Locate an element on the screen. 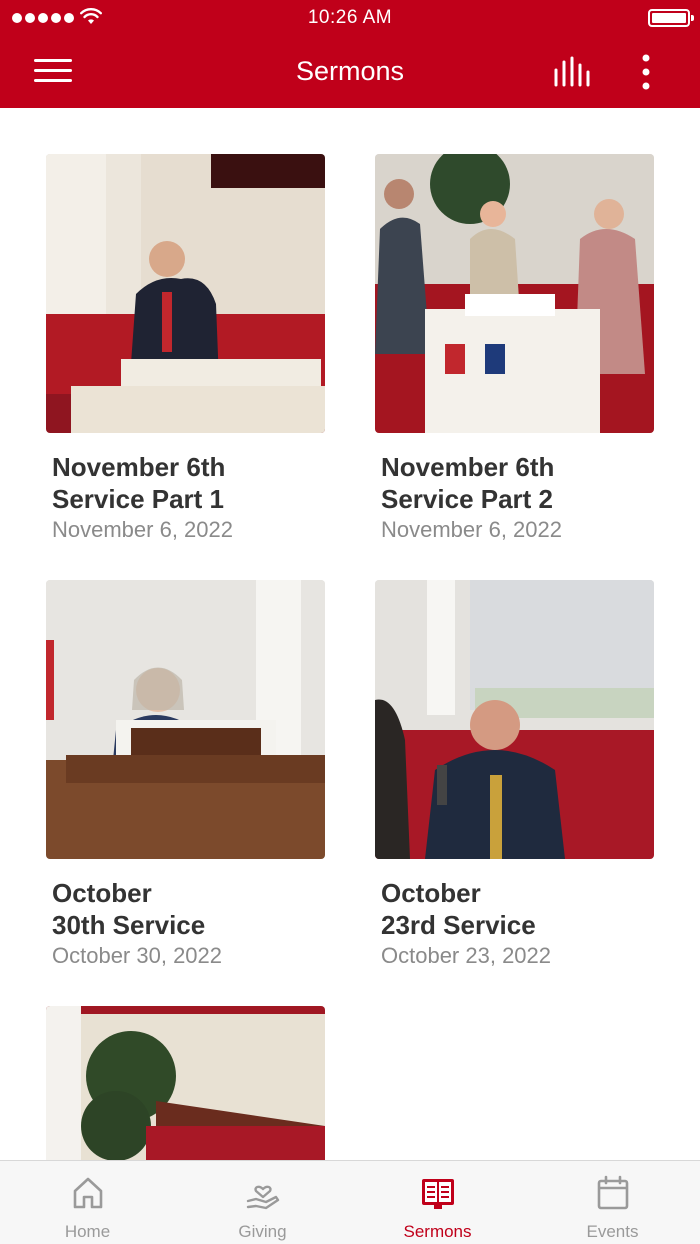 The height and width of the screenshot is (1244, 700). tab-sermons: Sermons is located at coordinates (437, 1202).